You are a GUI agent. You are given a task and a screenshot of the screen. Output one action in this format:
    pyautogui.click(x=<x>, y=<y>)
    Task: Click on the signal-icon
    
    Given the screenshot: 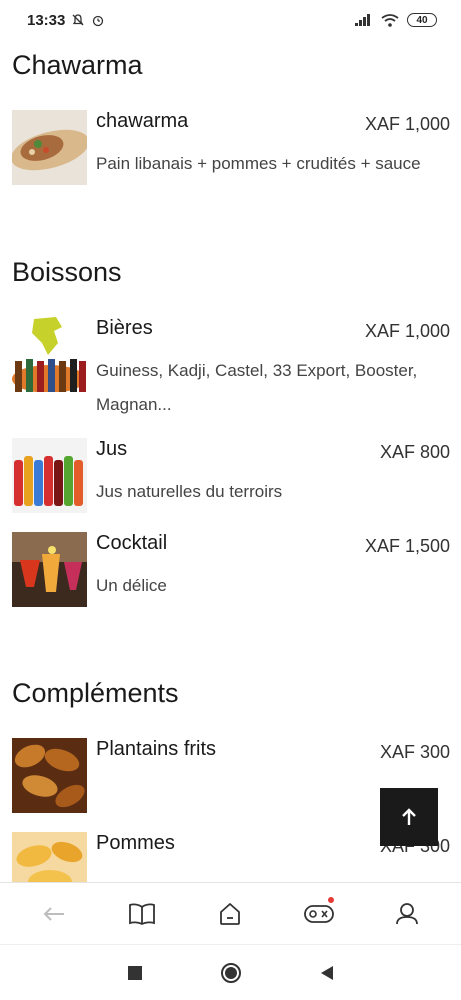 What is the action you would take?
    pyautogui.click(x=362, y=20)
    